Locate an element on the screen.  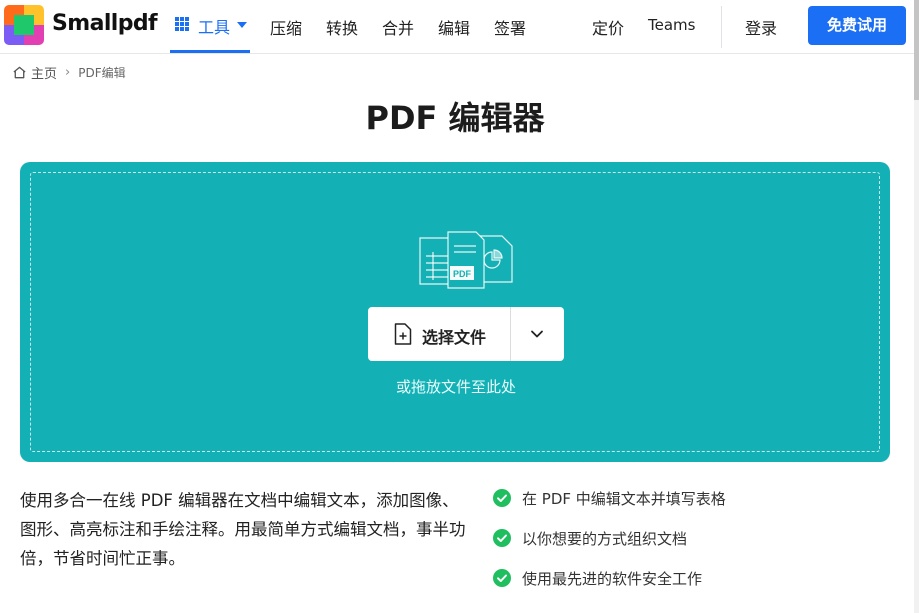
select-file-control: 选择文件 is located at coordinates (466, 334).